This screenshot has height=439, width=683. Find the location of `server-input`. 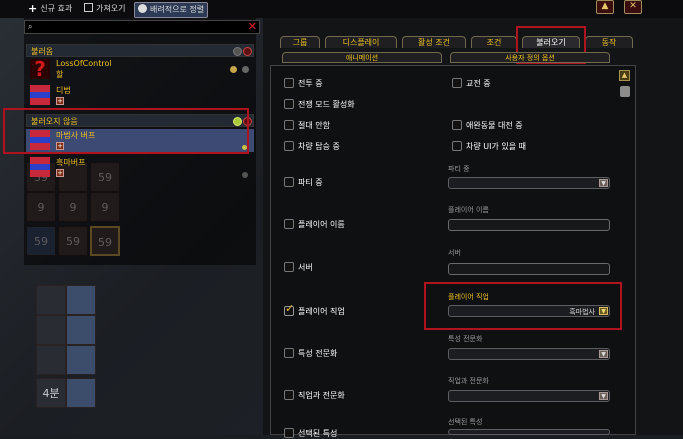

server-input is located at coordinates (529, 269).